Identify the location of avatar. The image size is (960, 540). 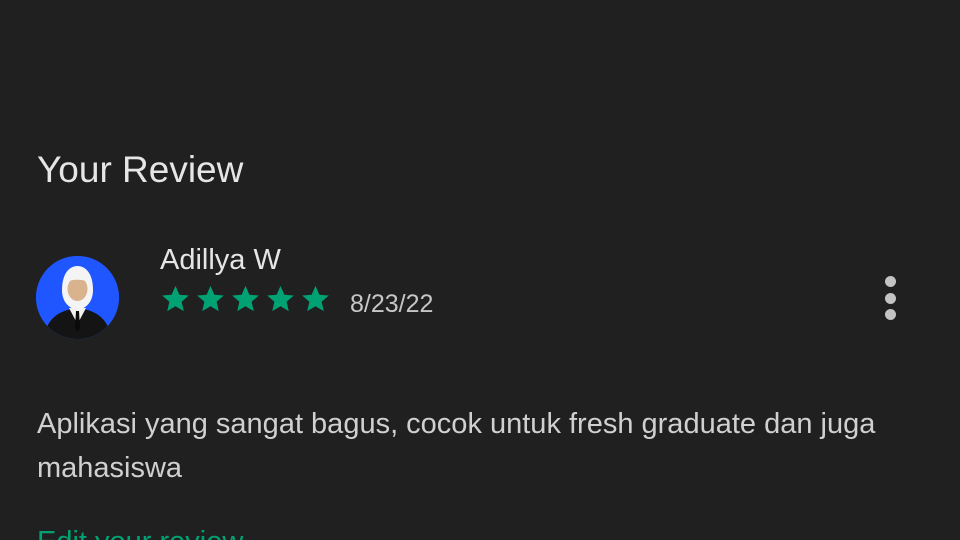
(77, 297).